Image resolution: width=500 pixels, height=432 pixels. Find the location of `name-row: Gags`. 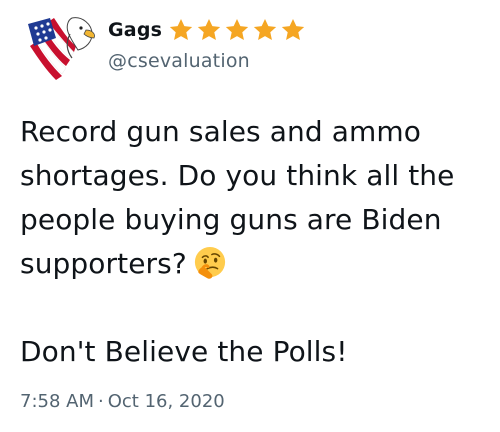

name-row: Gags is located at coordinates (207, 30).